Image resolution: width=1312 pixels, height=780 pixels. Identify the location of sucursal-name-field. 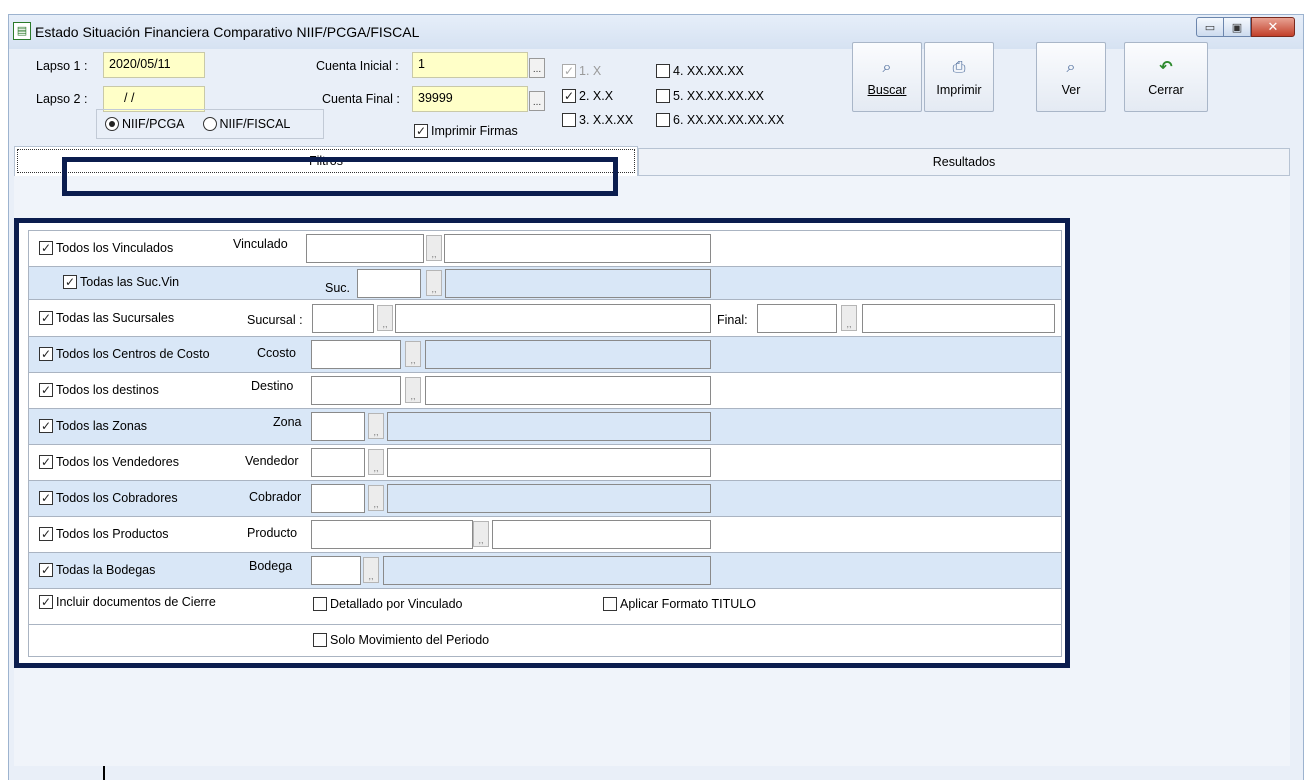
(553, 318).